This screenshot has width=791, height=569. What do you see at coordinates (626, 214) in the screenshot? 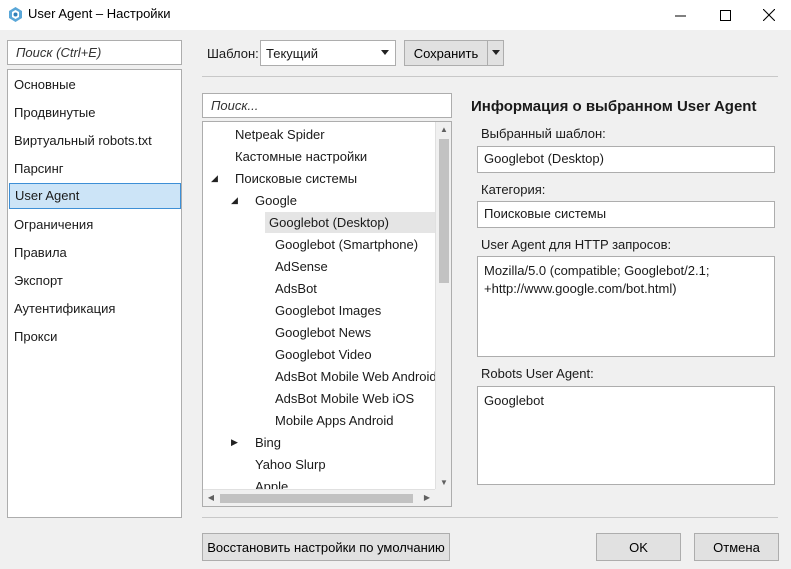
I see `category-field: Поисковые системы` at bounding box center [626, 214].